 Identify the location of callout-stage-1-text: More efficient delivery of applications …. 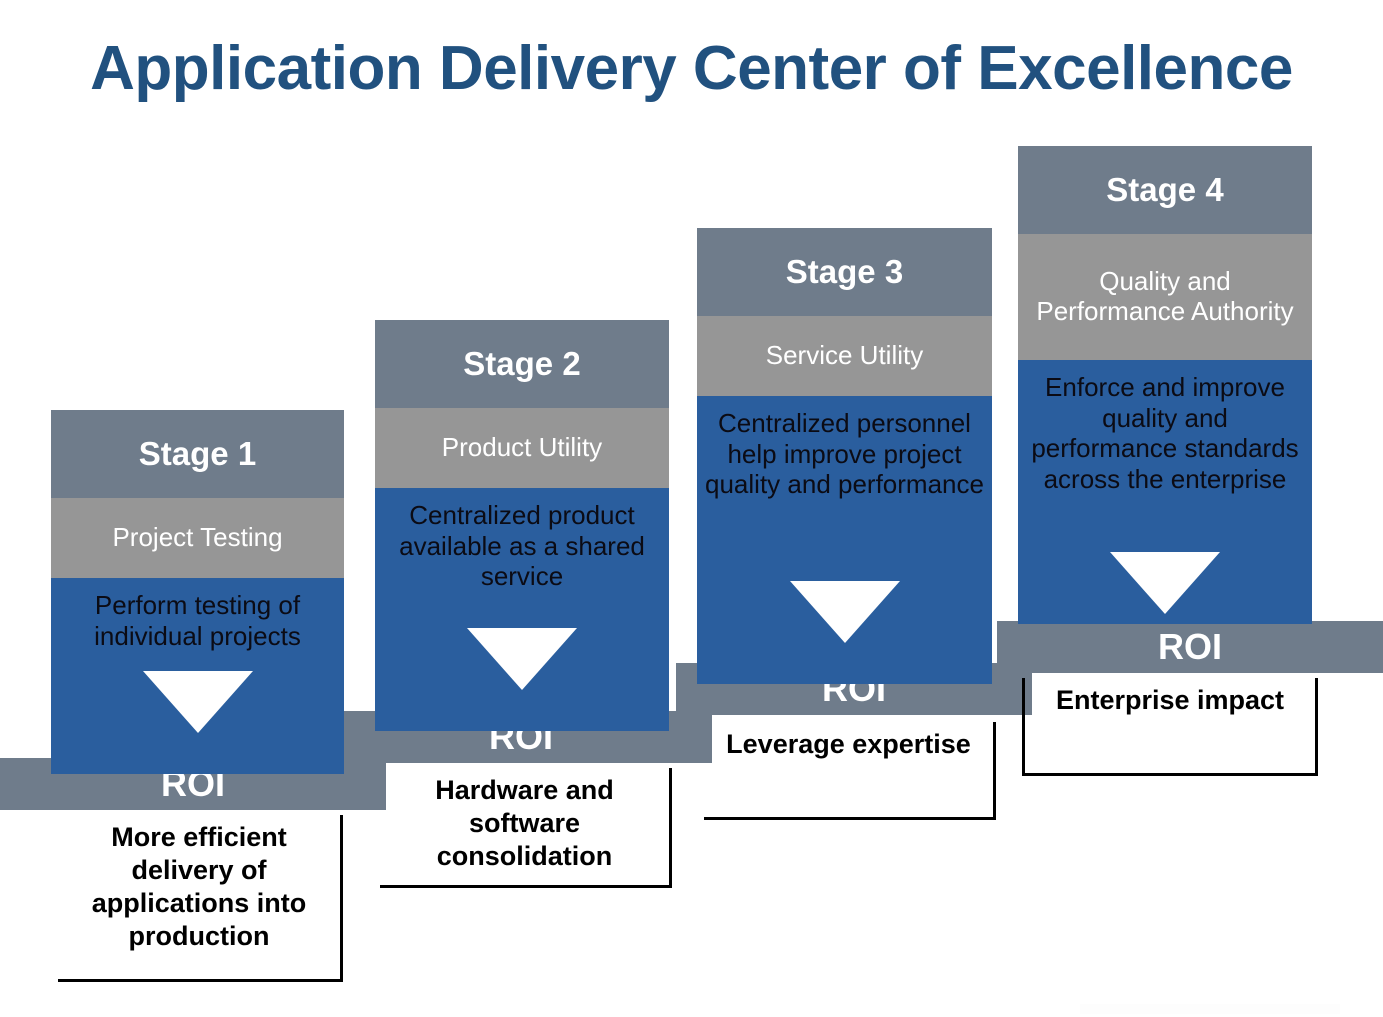
(199, 886).